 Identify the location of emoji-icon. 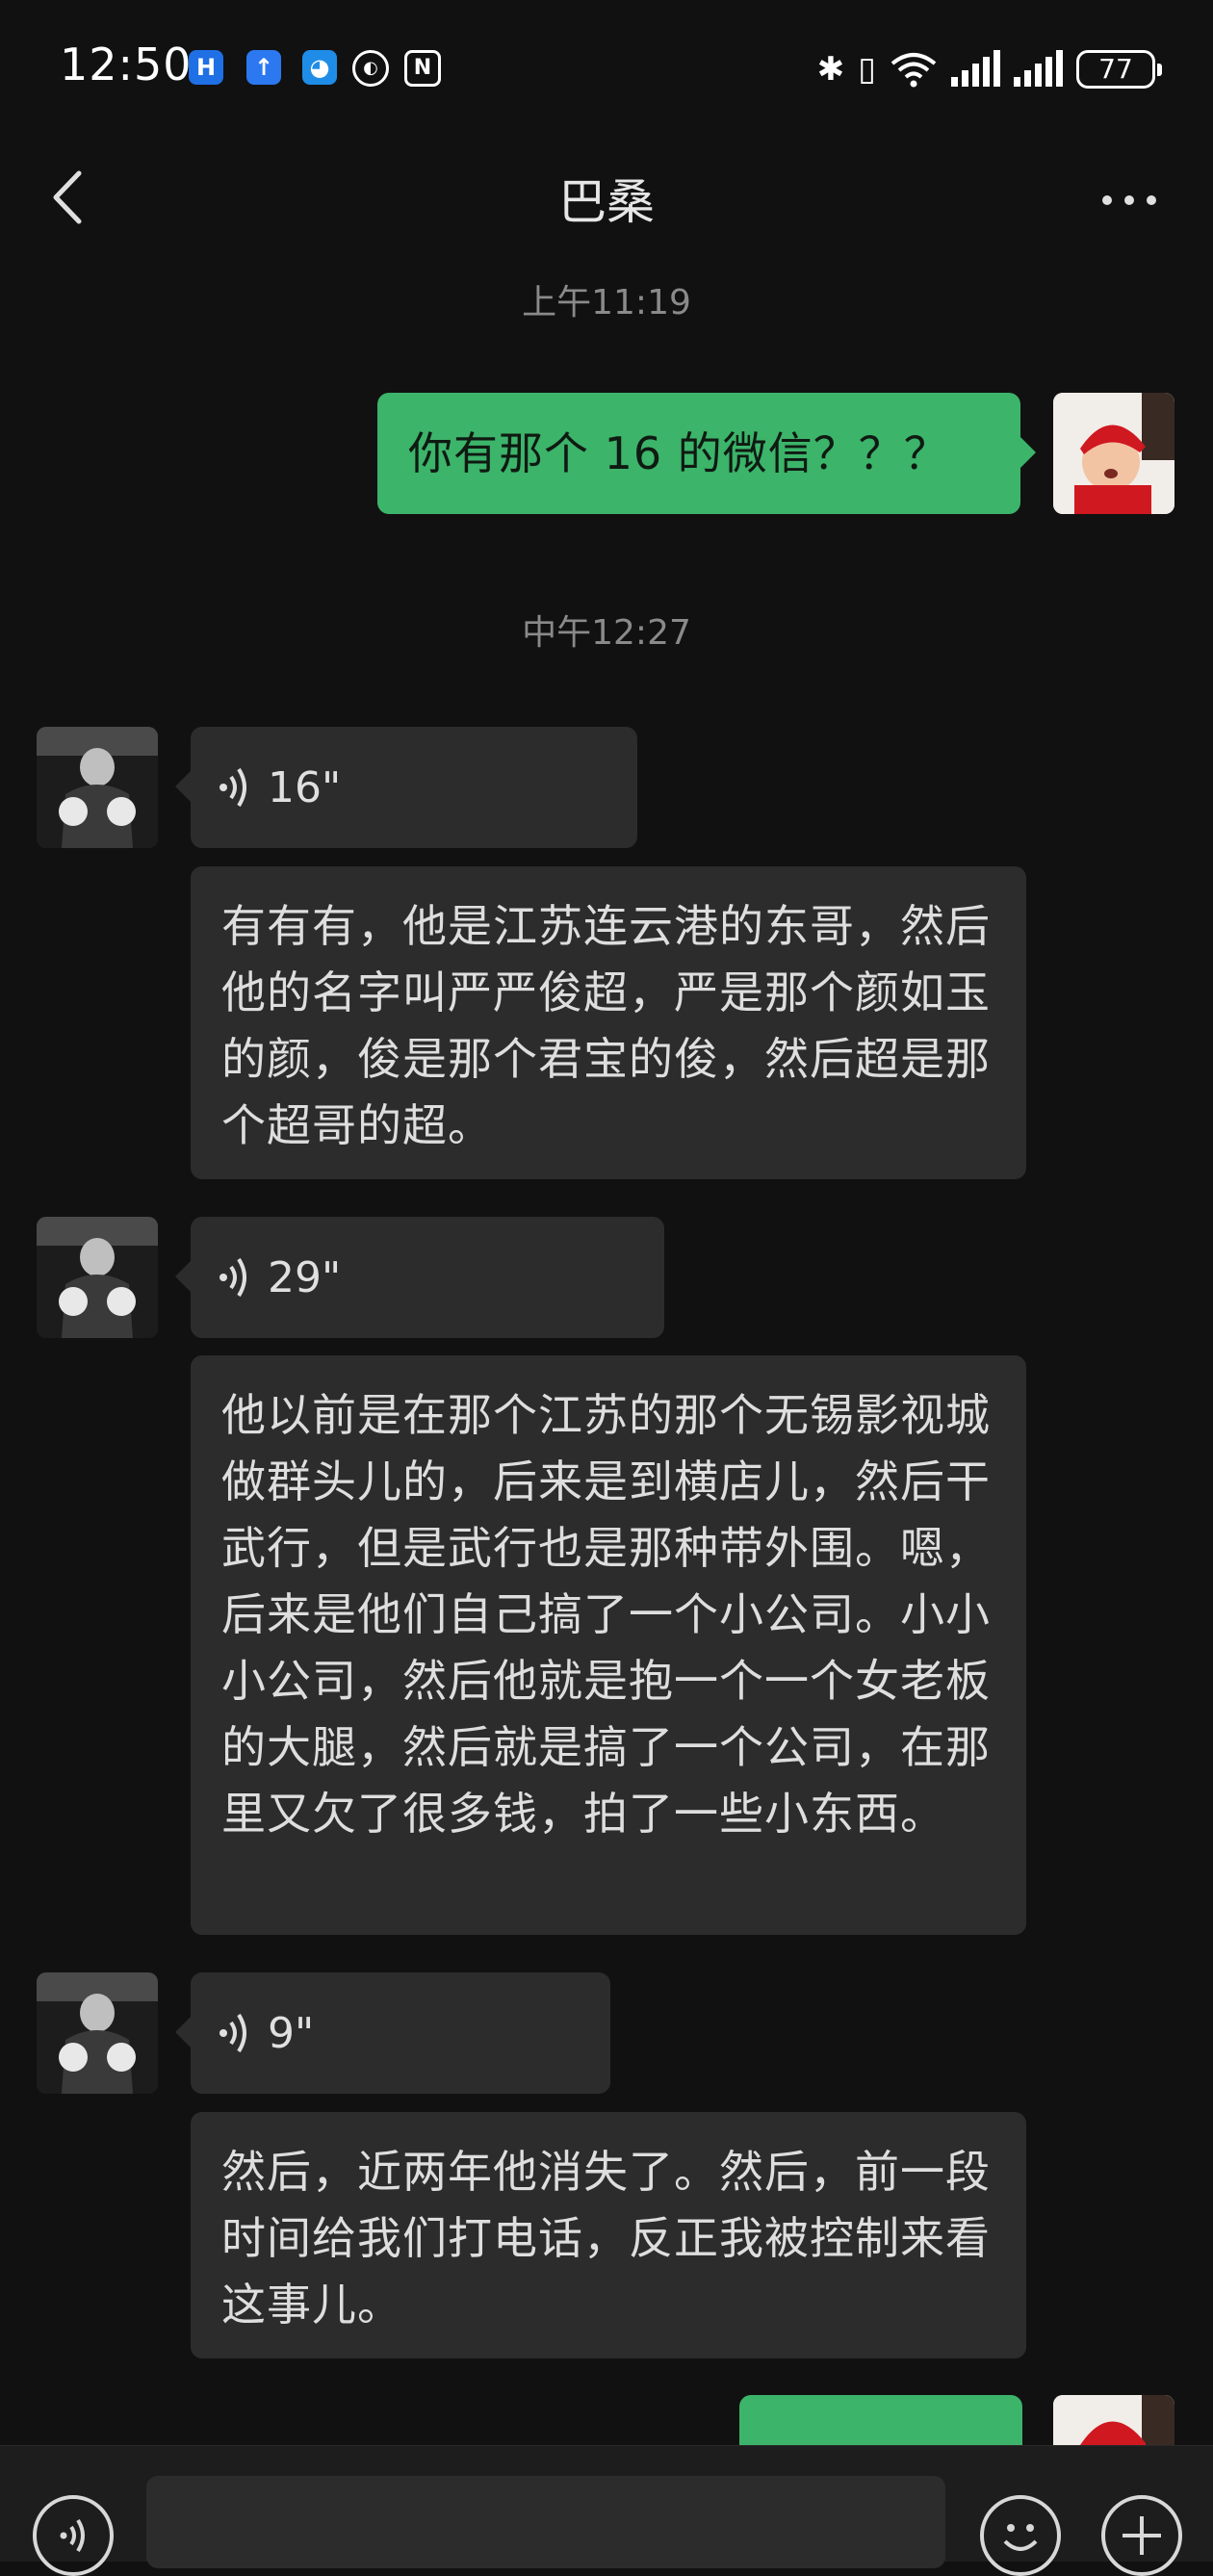
(1021, 2538).